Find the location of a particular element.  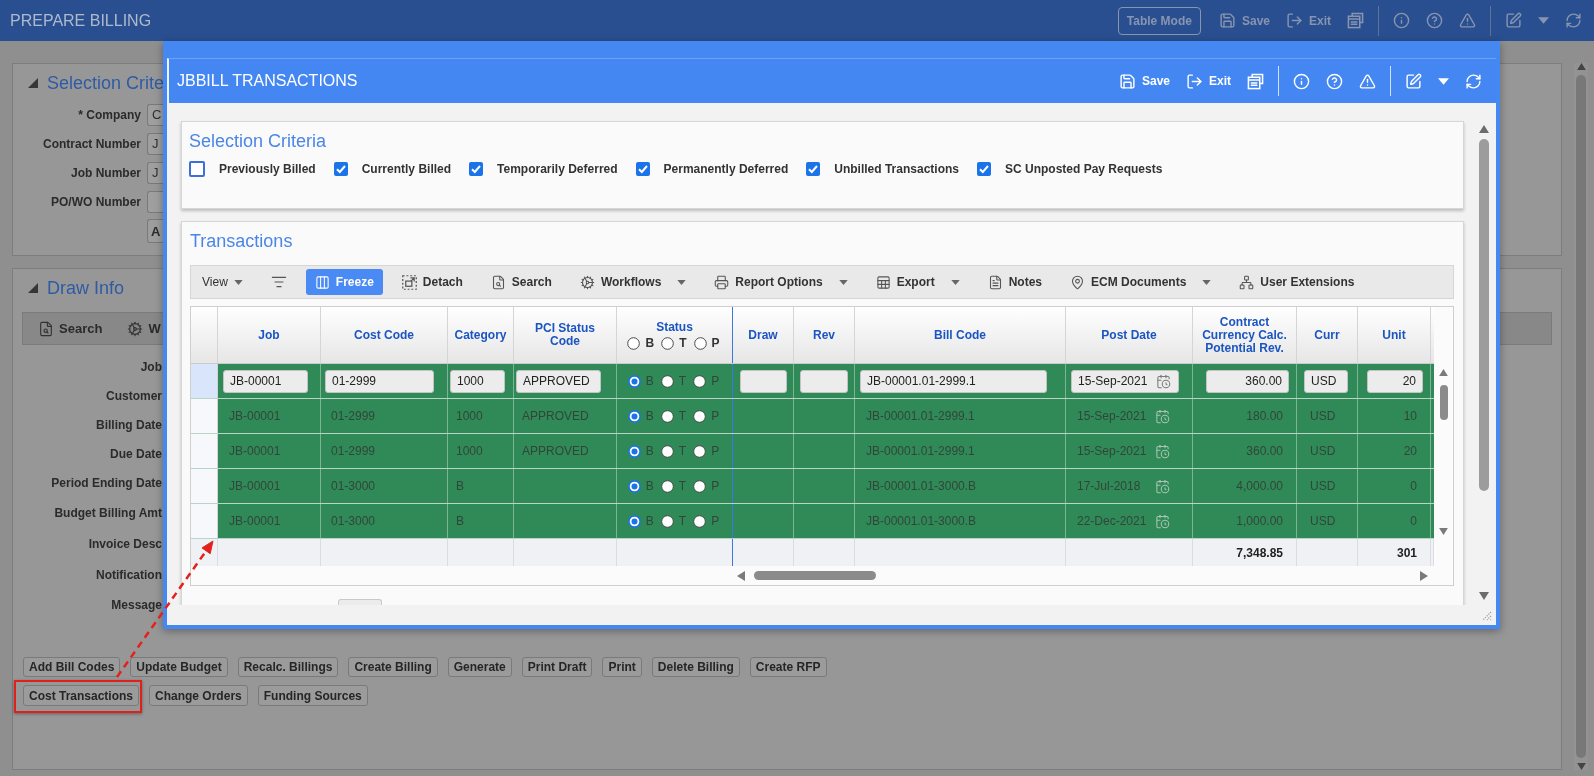

column-header: Bill Code is located at coordinates (960, 335).